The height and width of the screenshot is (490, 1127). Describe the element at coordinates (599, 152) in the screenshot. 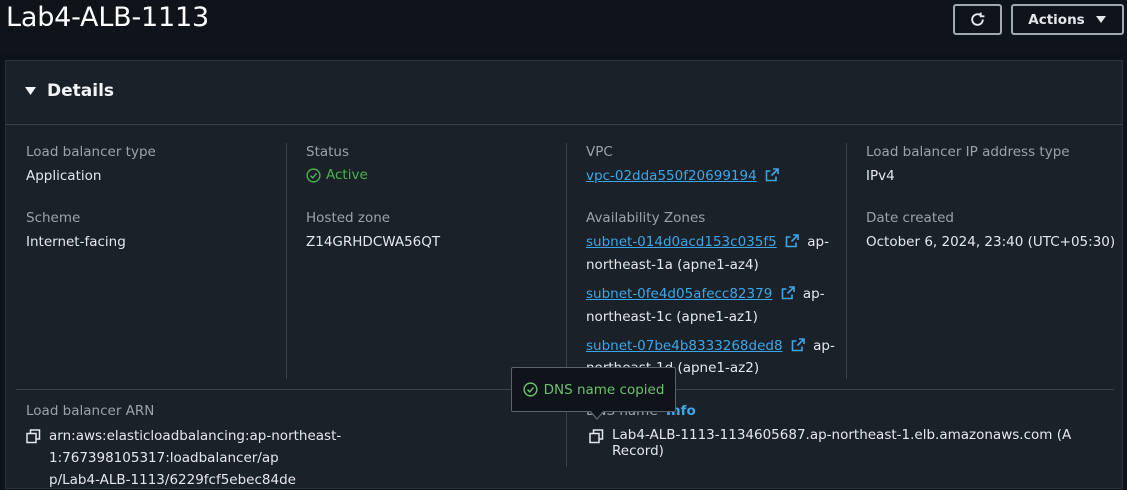

I see `vpc-label: VPC` at that location.